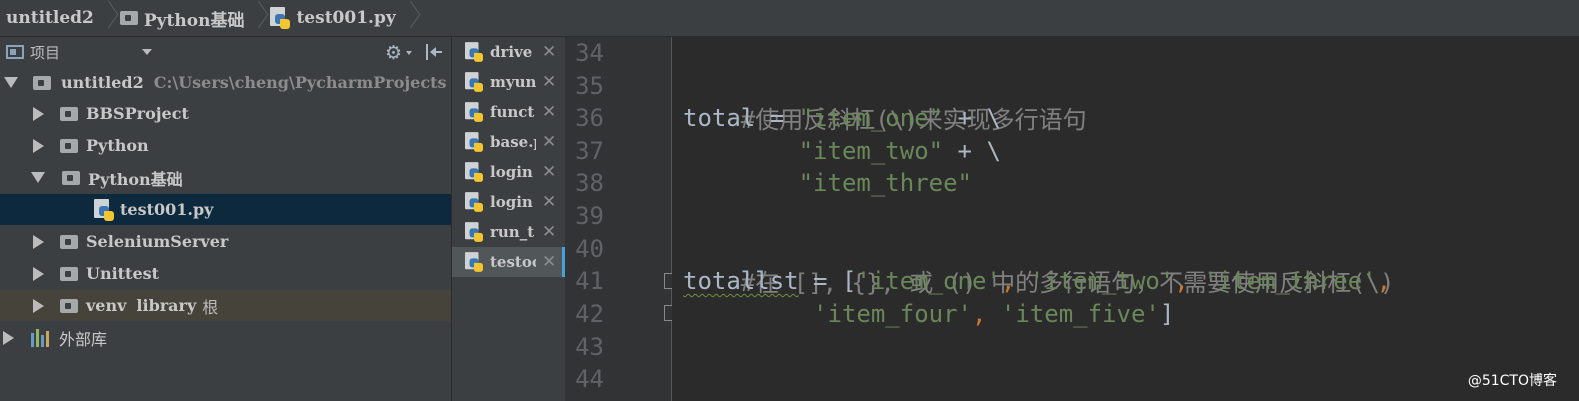 The height and width of the screenshot is (401, 1579). What do you see at coordinates (589, 216) in the screenshot?
I see `line-number: 39` at bounding box center [589, 216].